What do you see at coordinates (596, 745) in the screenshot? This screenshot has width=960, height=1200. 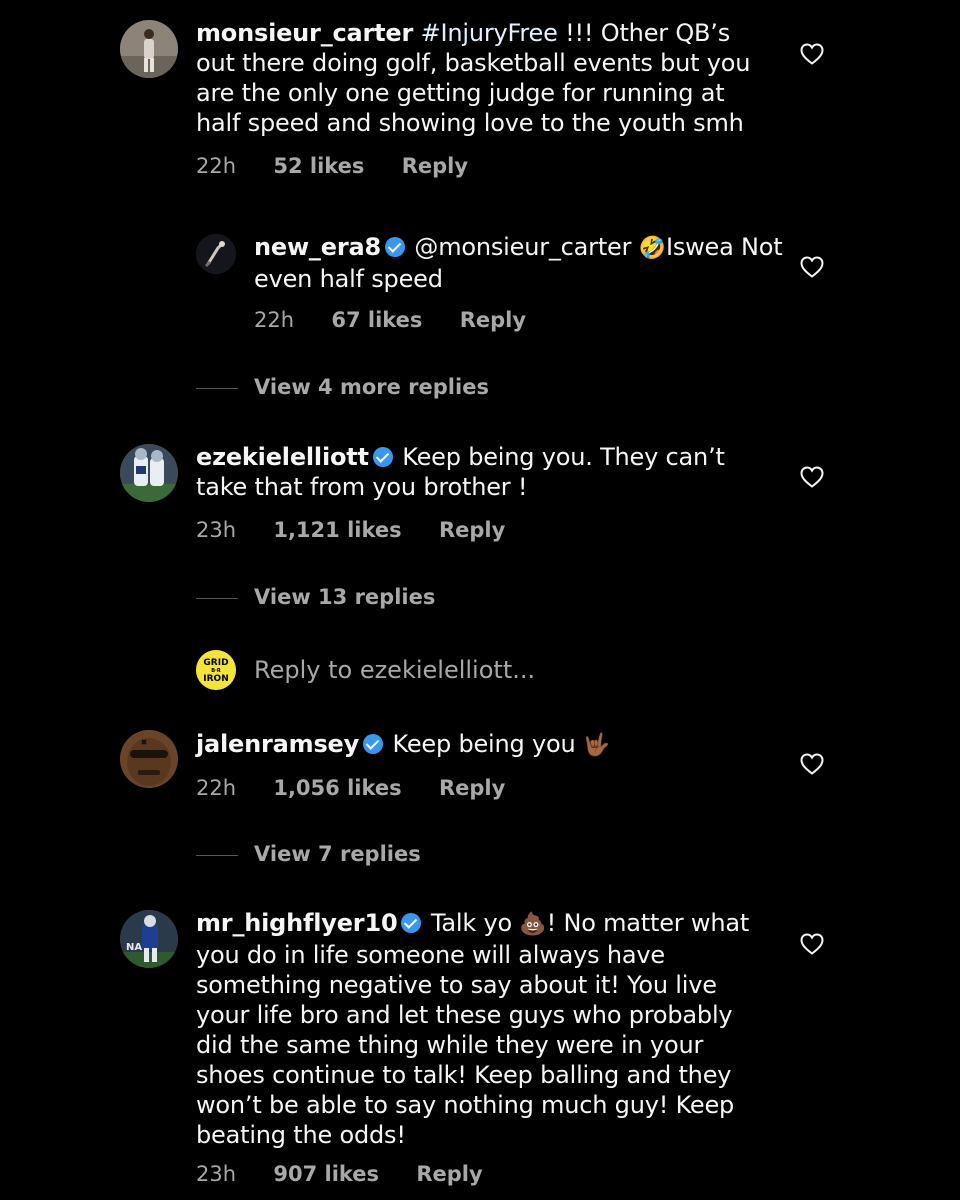 I see `rock-hand-emoji: 🤟🏾` at bounding box center [596, 745].